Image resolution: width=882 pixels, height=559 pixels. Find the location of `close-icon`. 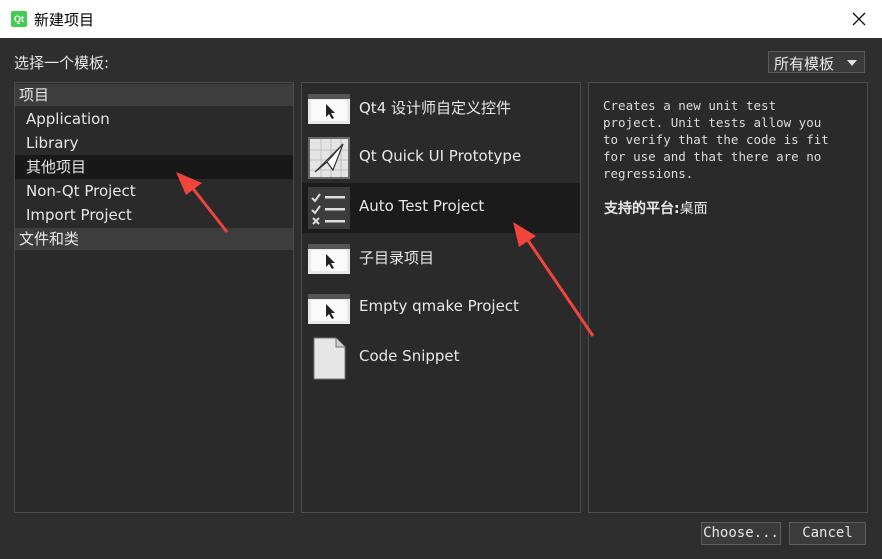

close-icon is located at coordinates (859, 19).